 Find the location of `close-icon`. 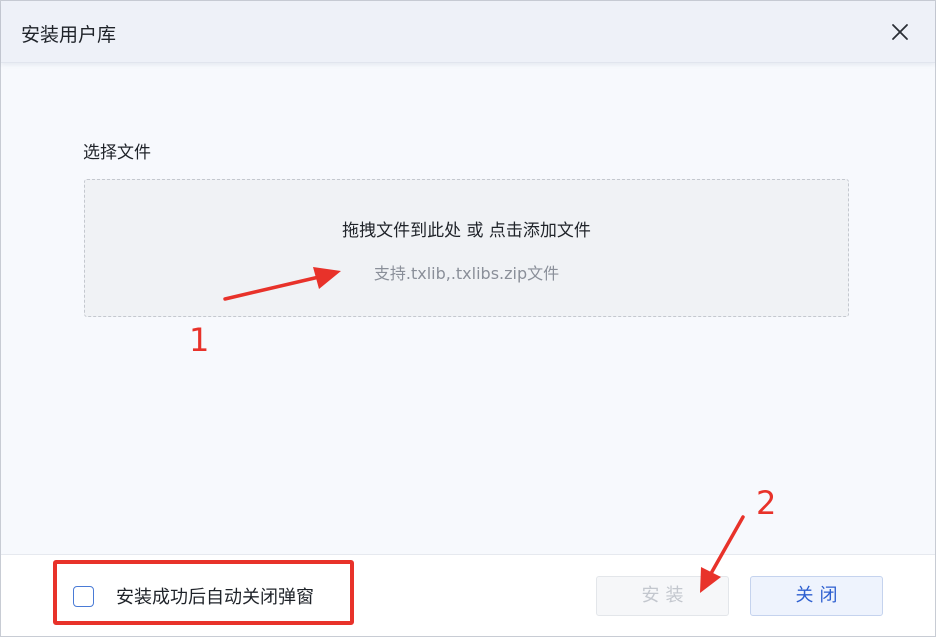

close-icon is located at coordinates (900, 32).